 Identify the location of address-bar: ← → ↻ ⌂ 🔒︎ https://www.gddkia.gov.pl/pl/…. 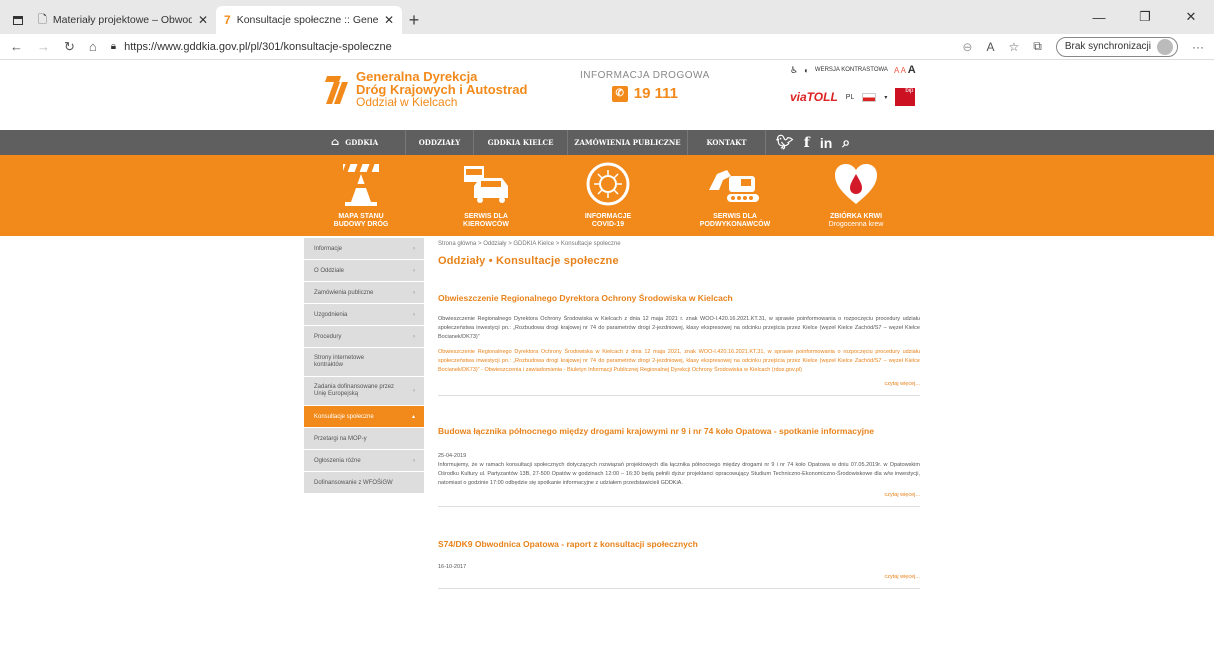
(607, 47).